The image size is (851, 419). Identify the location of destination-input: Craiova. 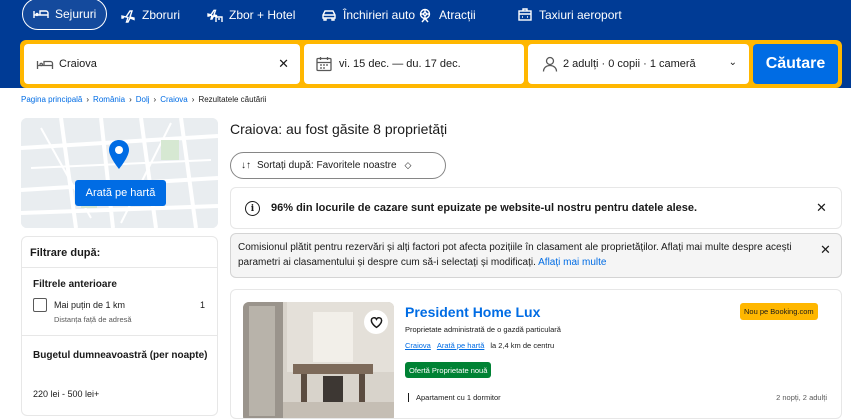
(78, 64).